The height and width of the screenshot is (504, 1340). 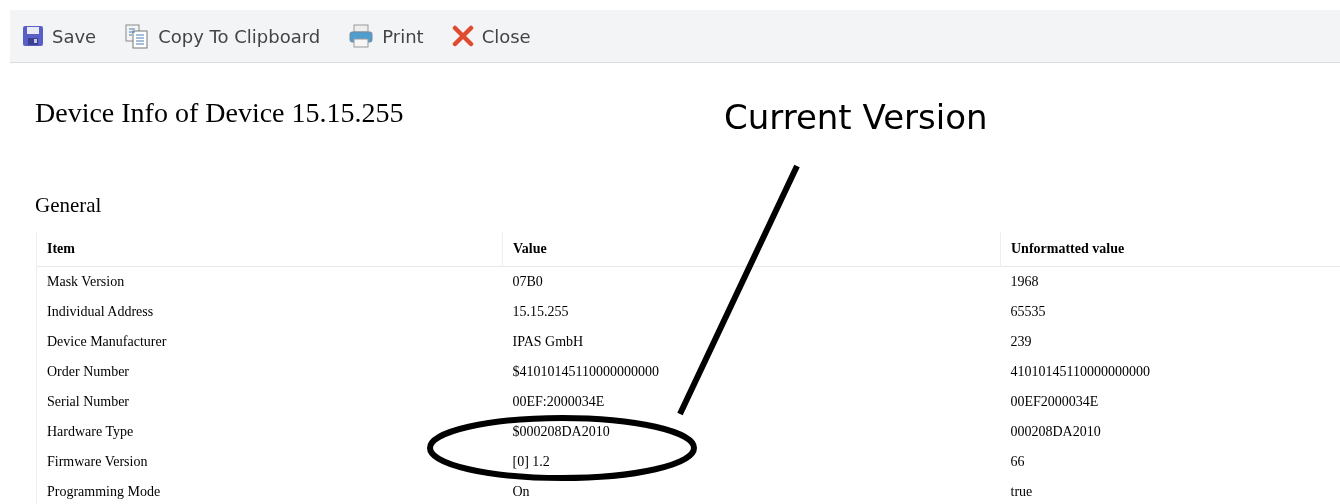 I want to click on table-cell-text: 00EF:2000034E, so click(x=558, y=401).